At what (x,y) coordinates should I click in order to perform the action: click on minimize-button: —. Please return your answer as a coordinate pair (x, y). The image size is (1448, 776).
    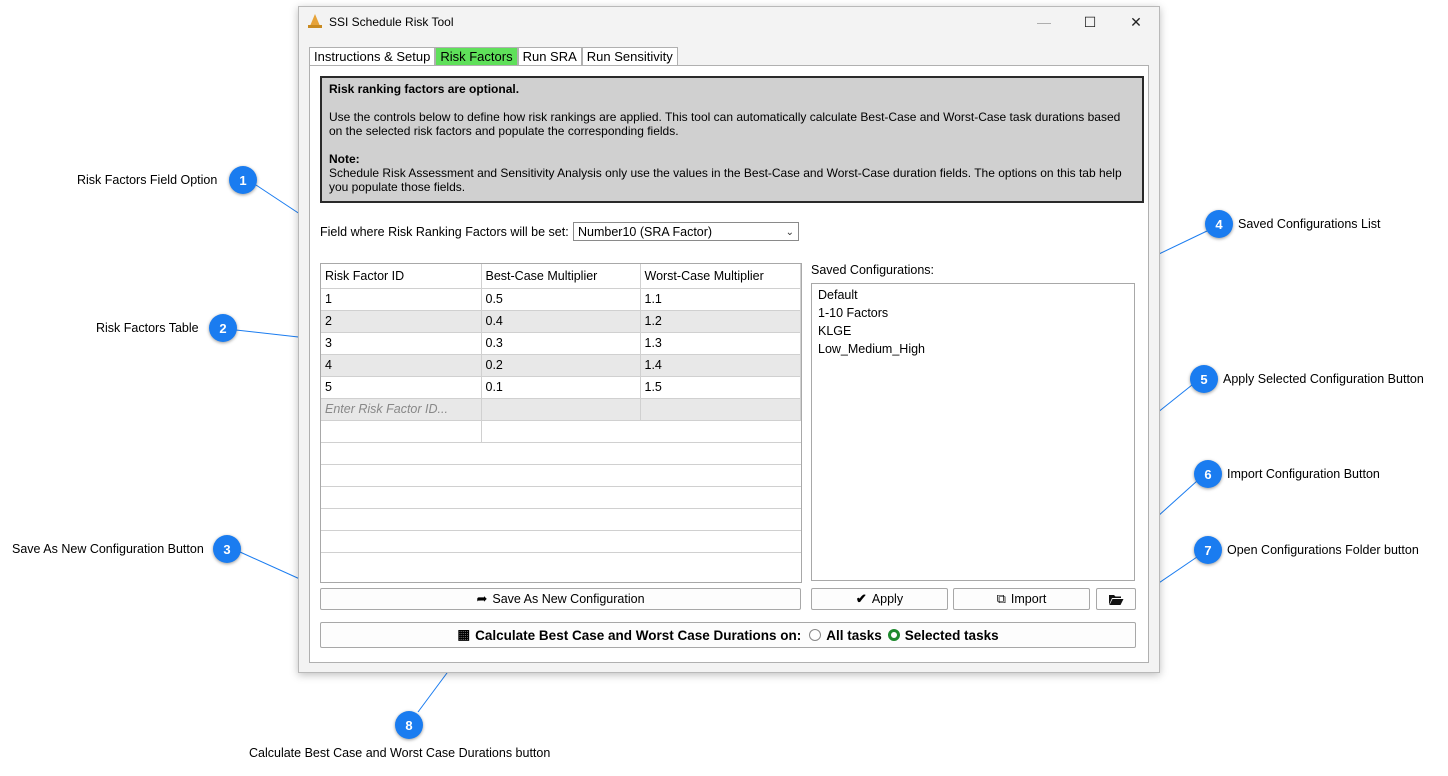
    Looking at the image, I should click on (1044, 22).